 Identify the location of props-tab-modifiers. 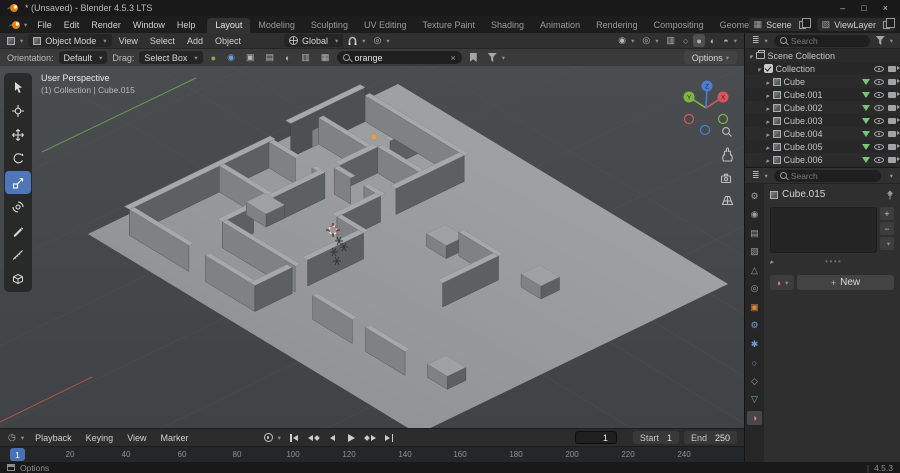
(754, 326).